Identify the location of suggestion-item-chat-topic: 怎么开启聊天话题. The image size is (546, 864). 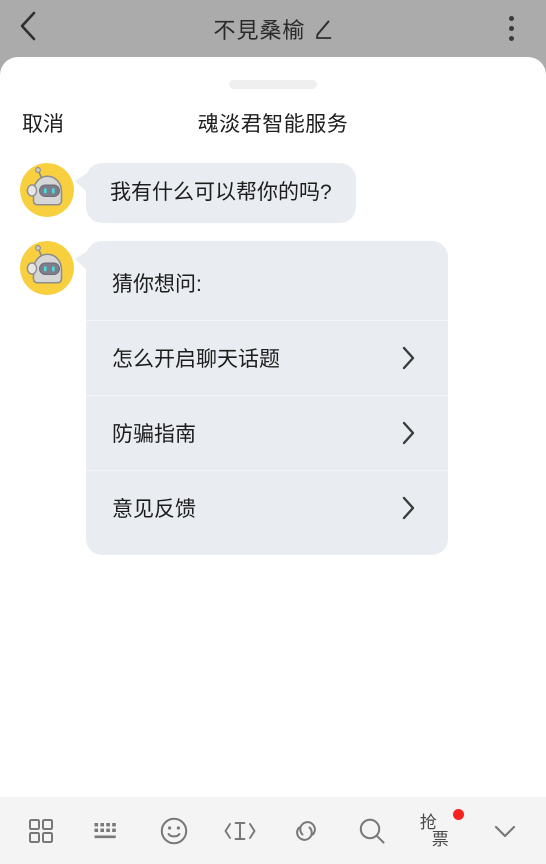
(267, 357).